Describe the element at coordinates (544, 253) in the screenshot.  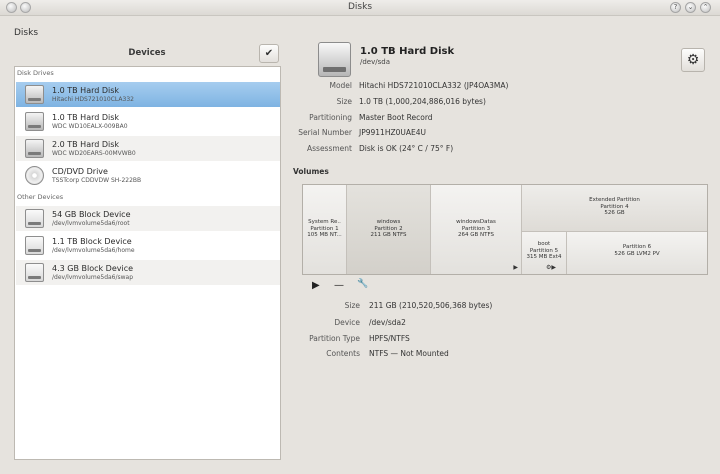
I see `partition-block: boot Partition 5 315 MB Ext4 ⚙▶` at that location.